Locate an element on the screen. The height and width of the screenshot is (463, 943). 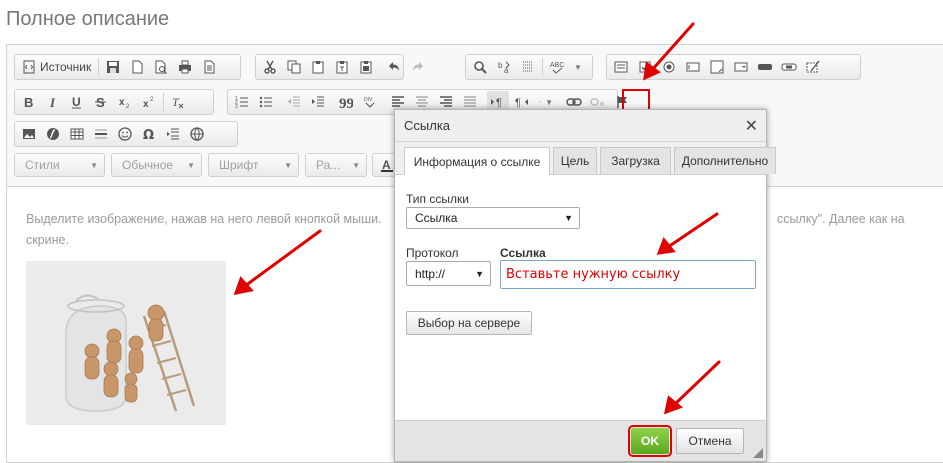
svg-text: 2 is located at coordinates (128, 106).